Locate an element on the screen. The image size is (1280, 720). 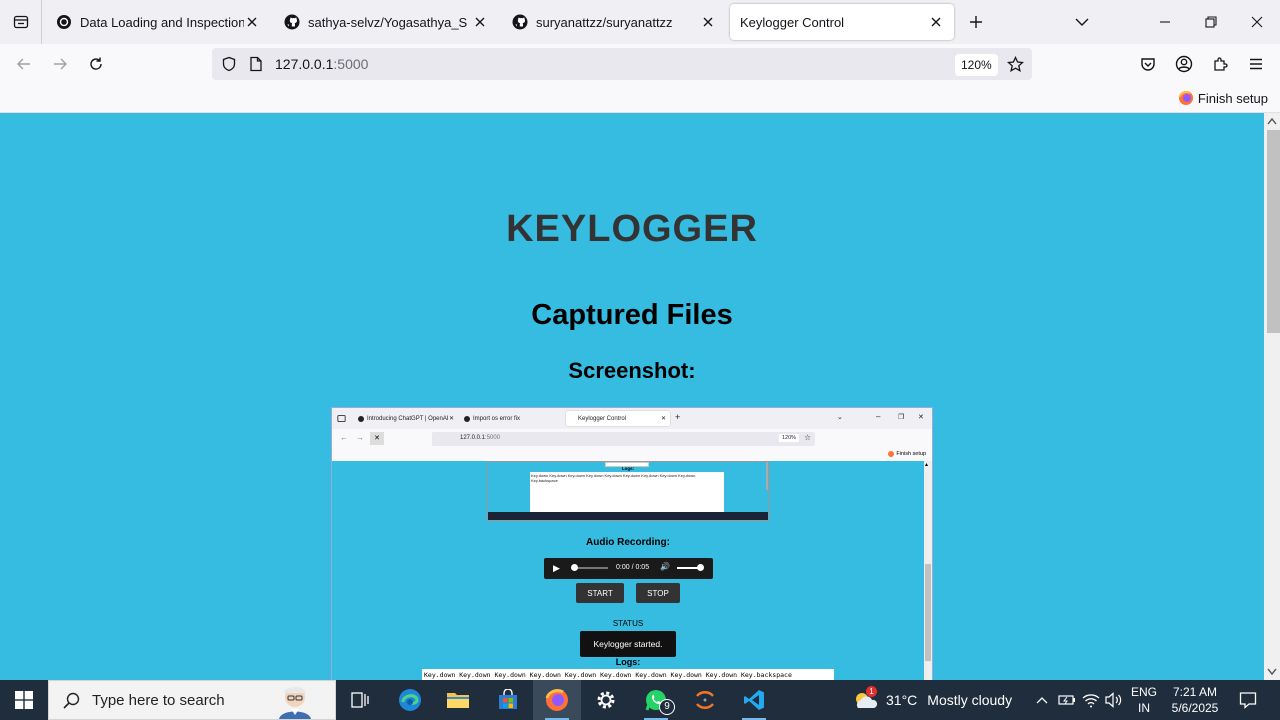
puzzle-icon is located at coordinates (1221, 64).